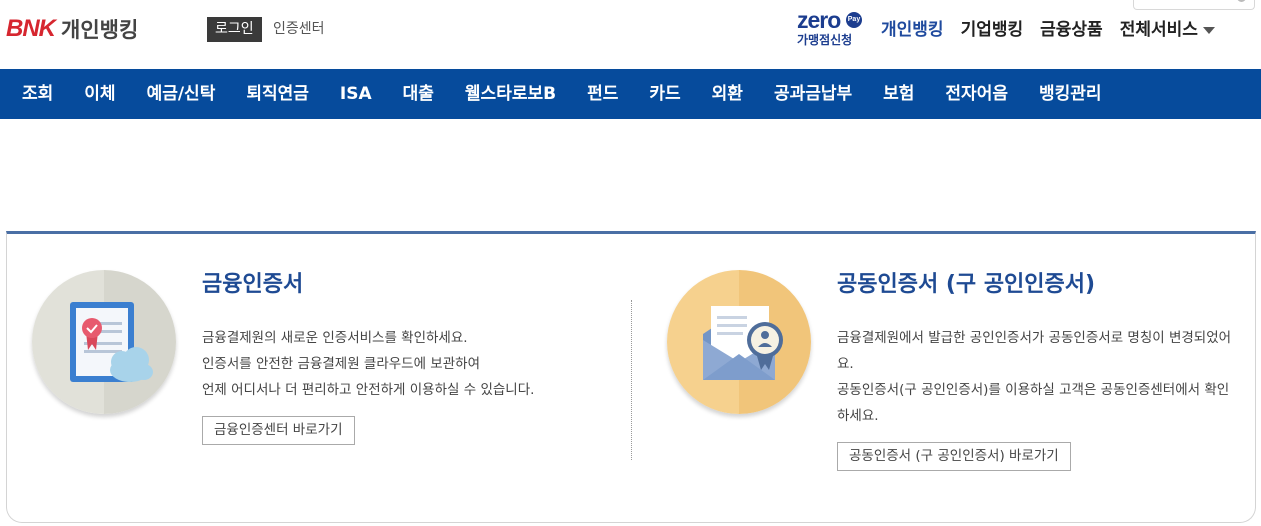  I want to click on zero-pay-merchant-link: zero Pay 가맹점신청, so click(832, 28).